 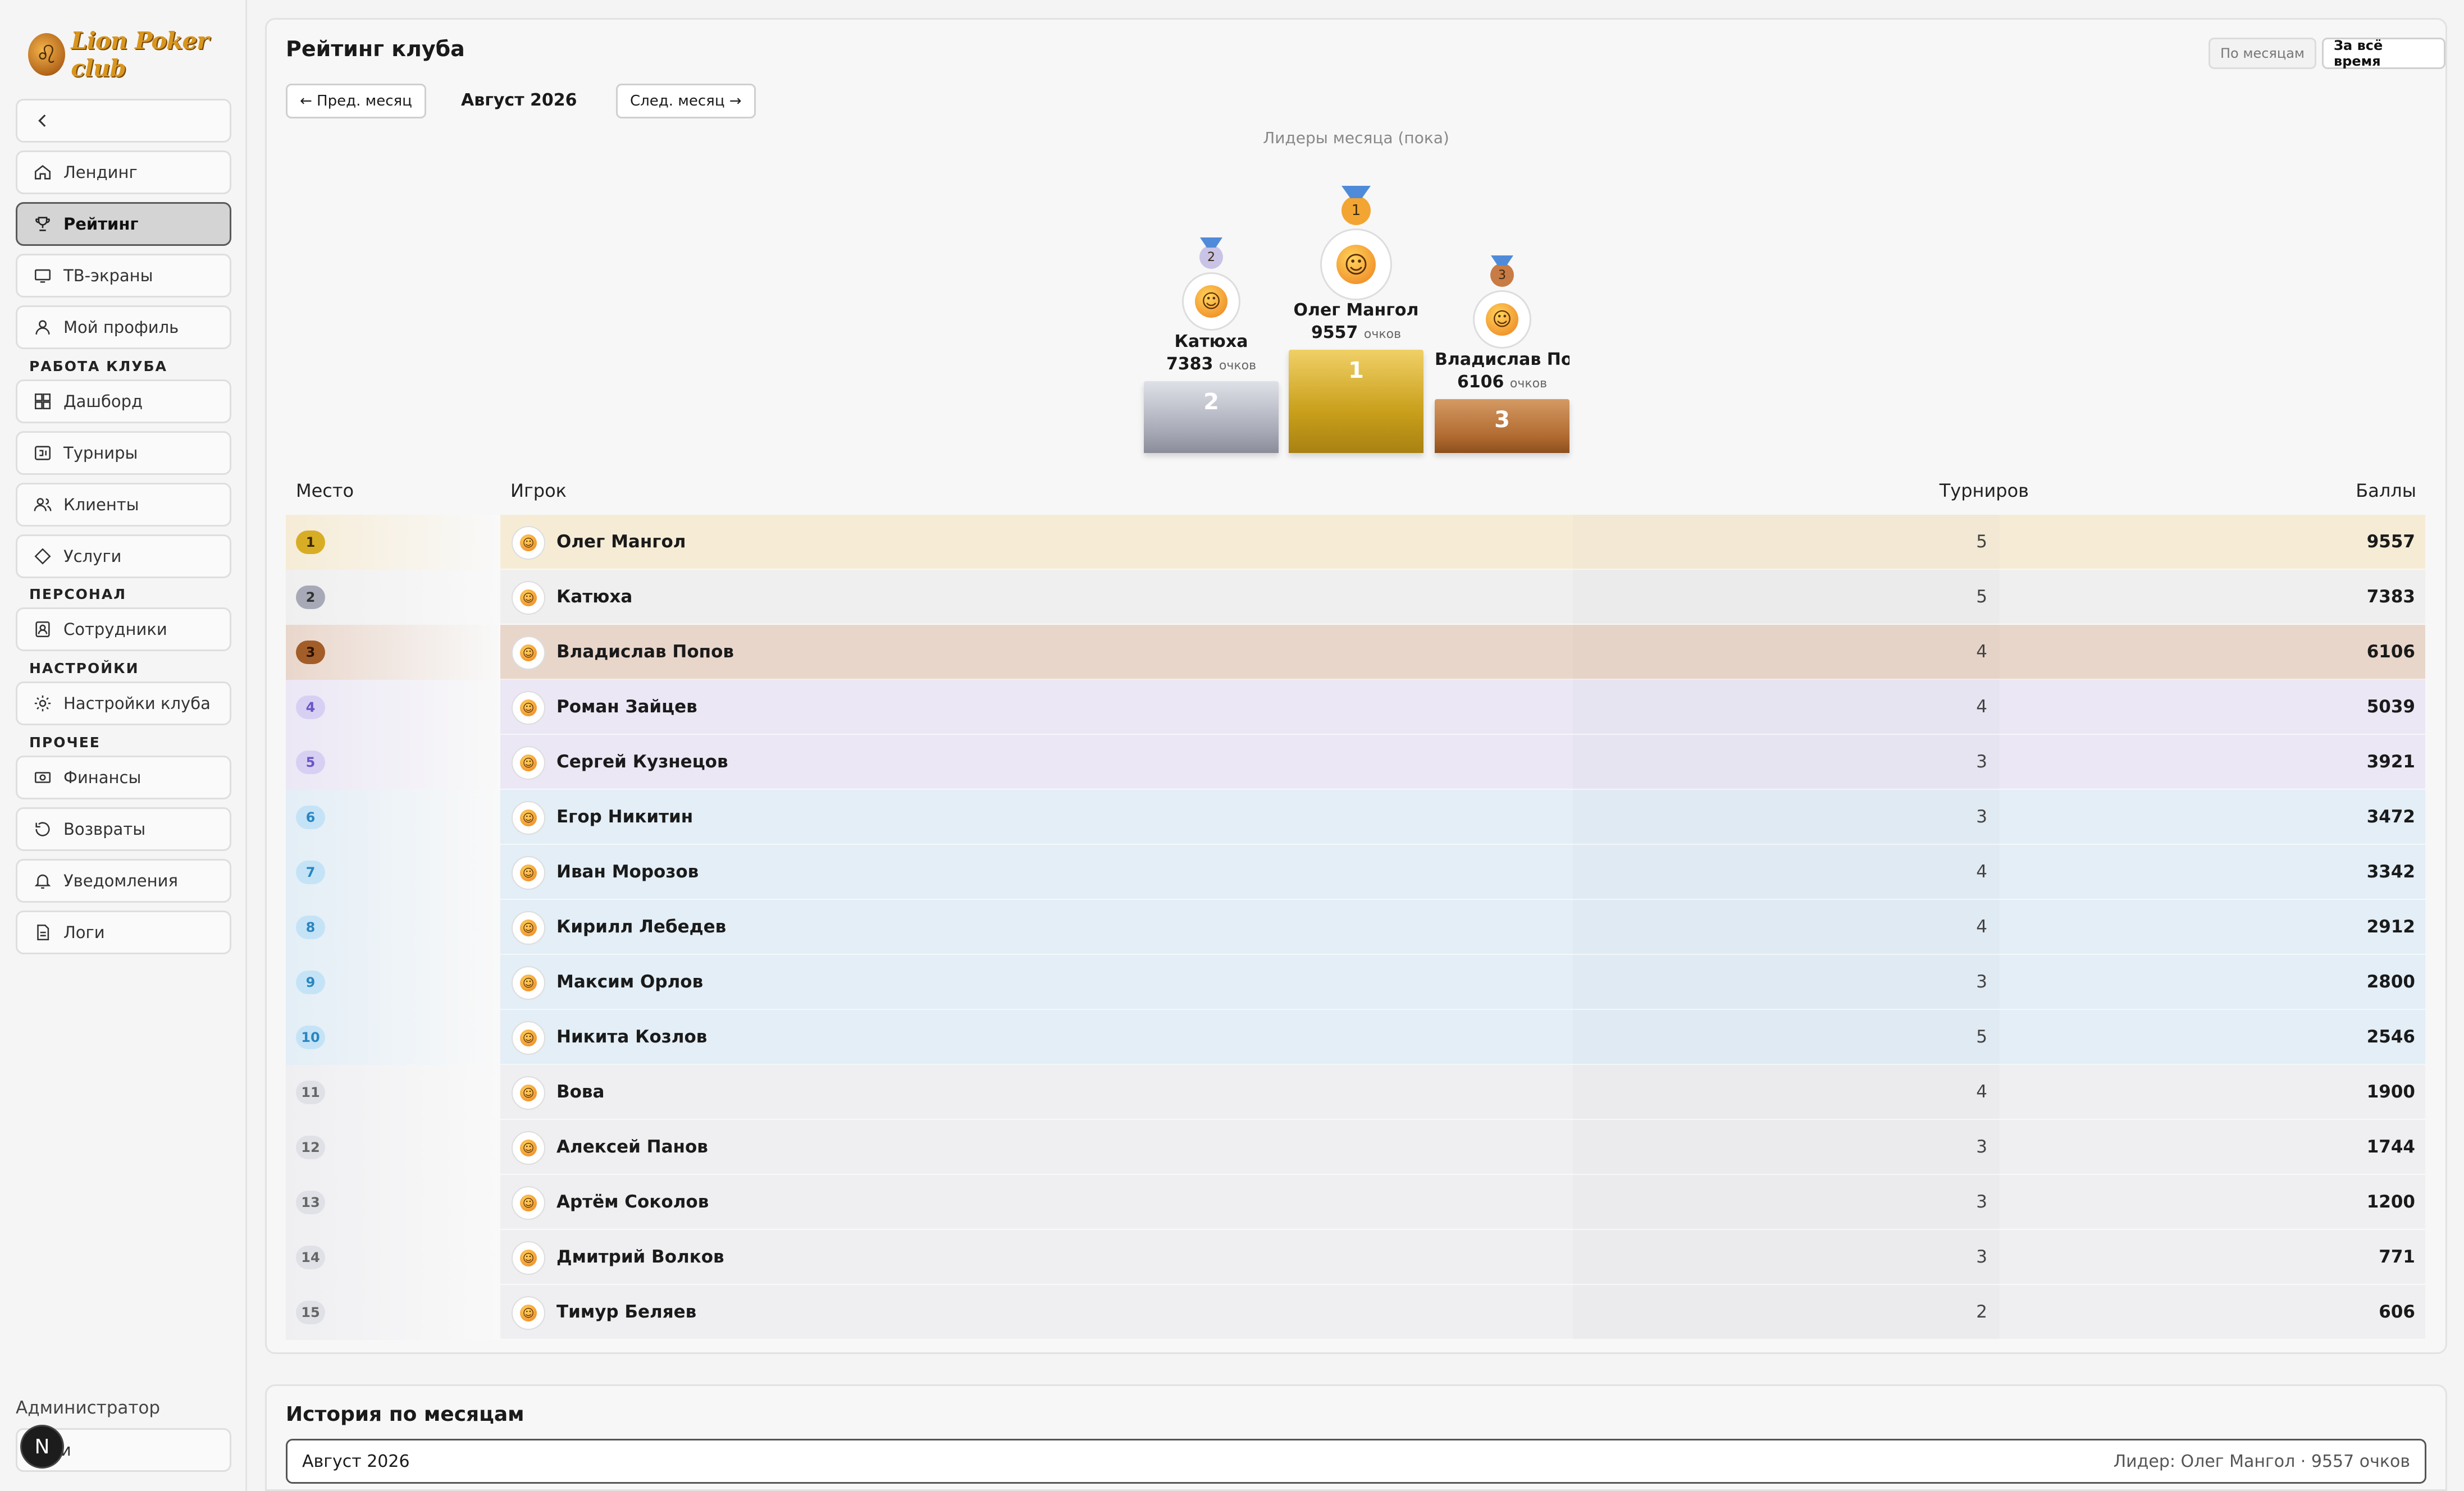 What do you see at coordinates (65, 743) in the screenshot?
I see `section-other-label: ПРОЧЕЕ` at bounding box center [65, 743].